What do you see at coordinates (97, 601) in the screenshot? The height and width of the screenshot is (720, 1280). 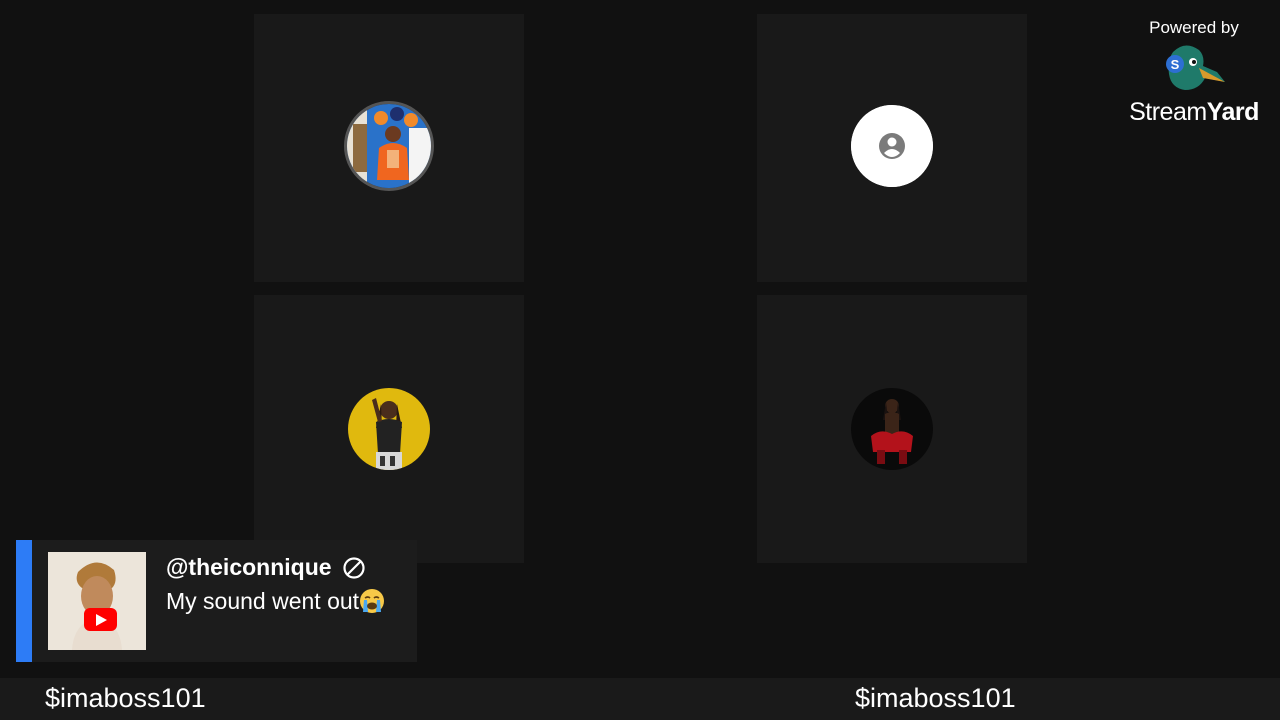 I see `commenter-avatar` at bounding box center [97, 601].